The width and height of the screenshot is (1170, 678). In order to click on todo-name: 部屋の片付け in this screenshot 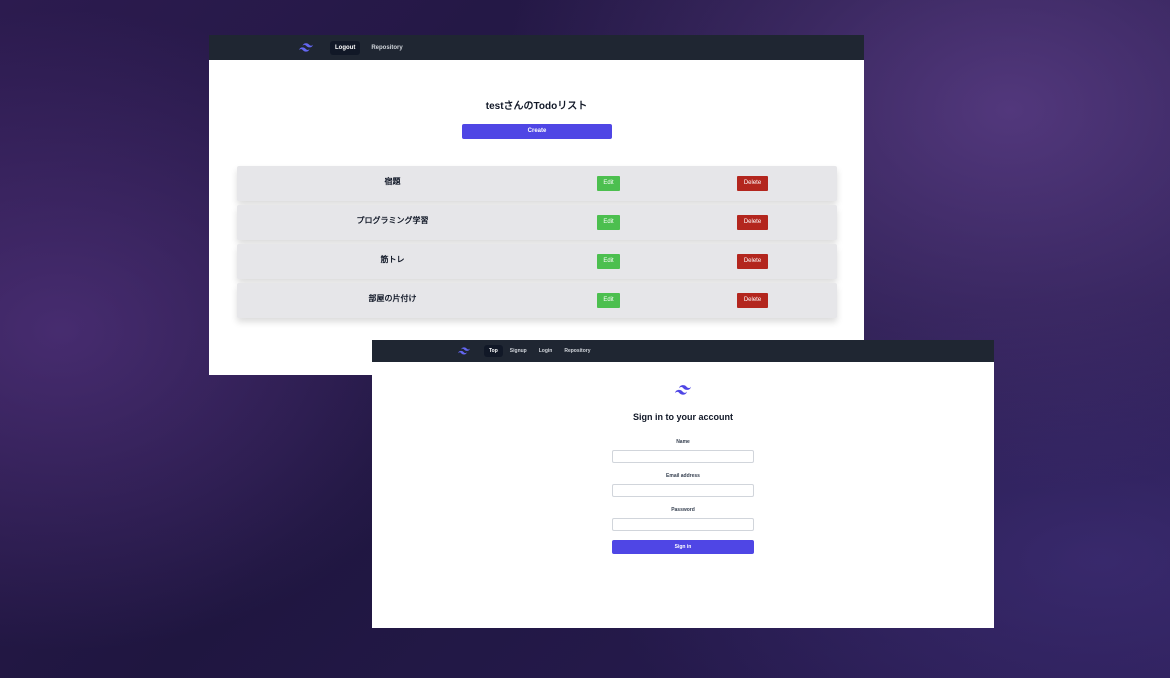, I will do `click(392, 298)`.